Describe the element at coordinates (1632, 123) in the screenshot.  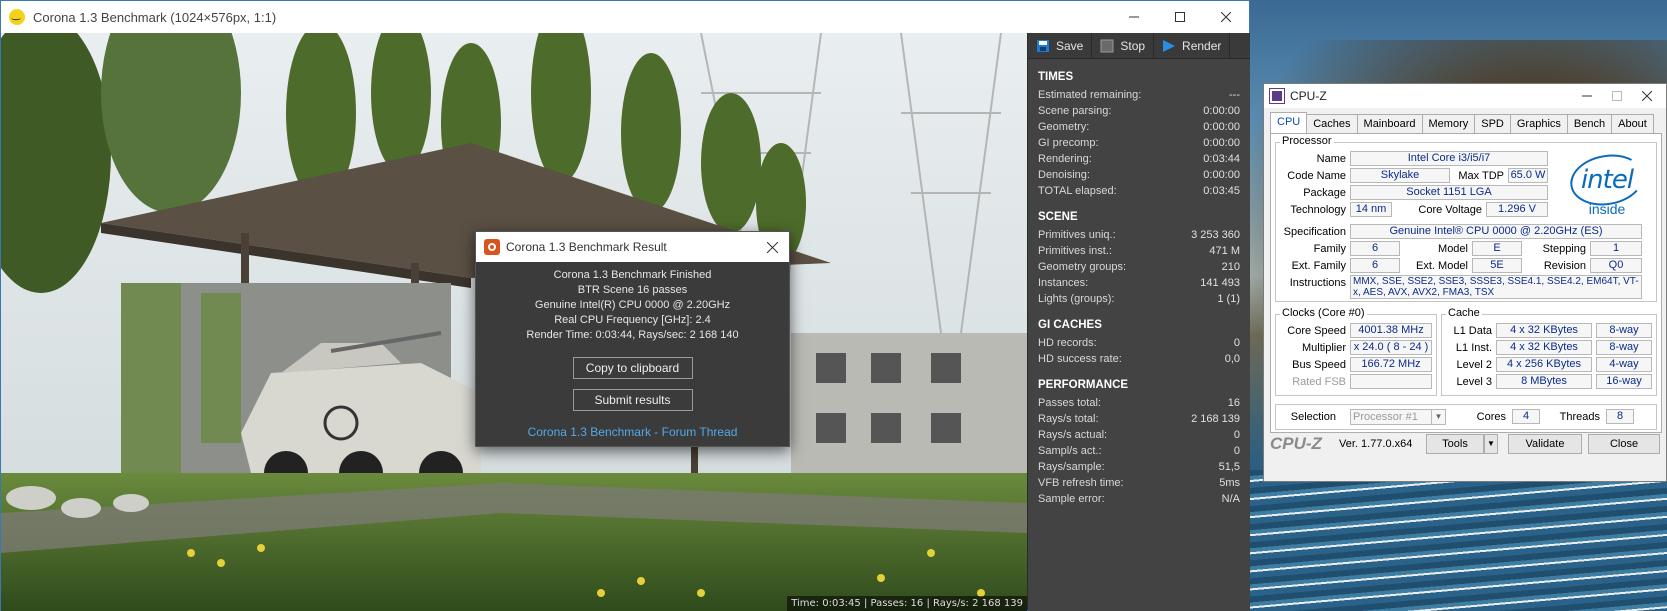
I see `tab-about: About` at that location.